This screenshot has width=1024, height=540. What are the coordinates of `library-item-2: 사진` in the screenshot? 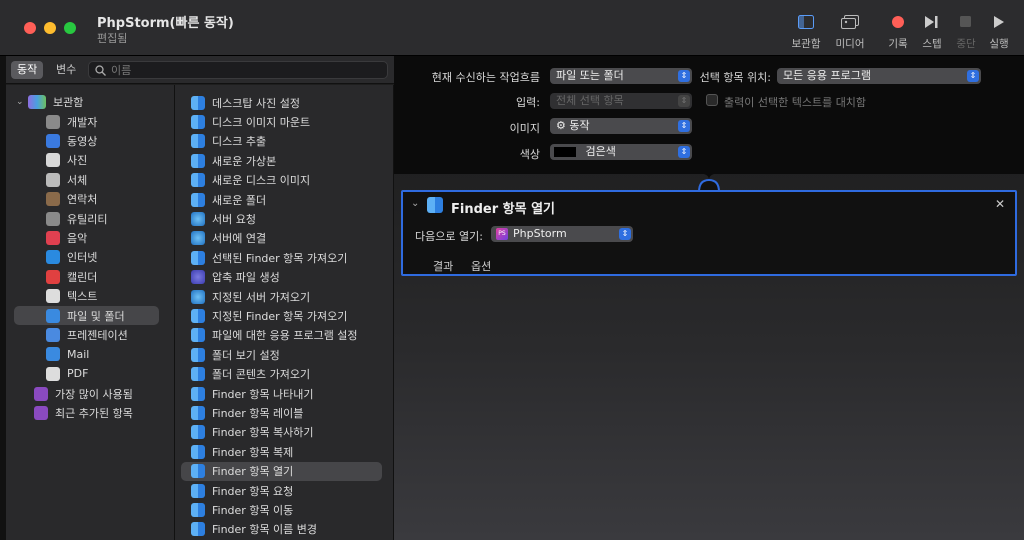 It's located at (66, 160).